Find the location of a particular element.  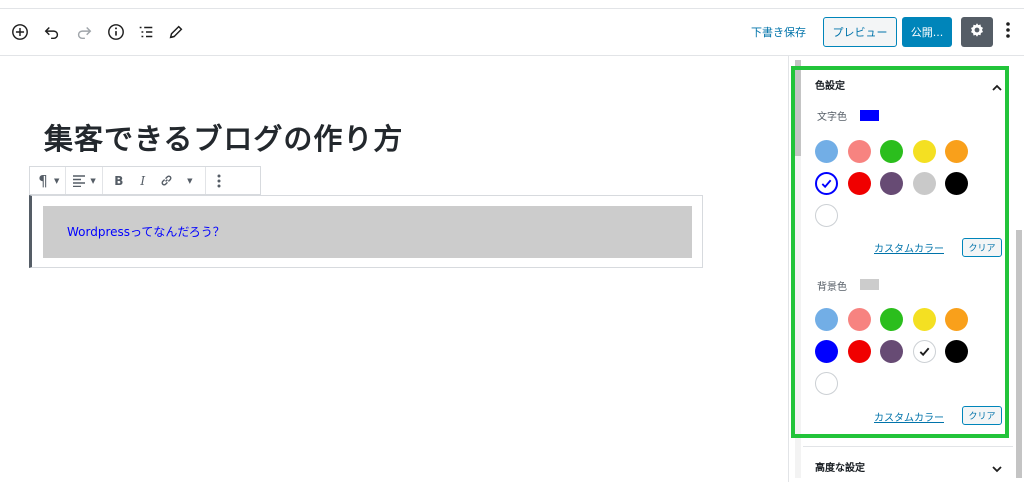

block-toolbar: ¶ ▼ ▼ B I ▼ is located at coordinates (145, 180).